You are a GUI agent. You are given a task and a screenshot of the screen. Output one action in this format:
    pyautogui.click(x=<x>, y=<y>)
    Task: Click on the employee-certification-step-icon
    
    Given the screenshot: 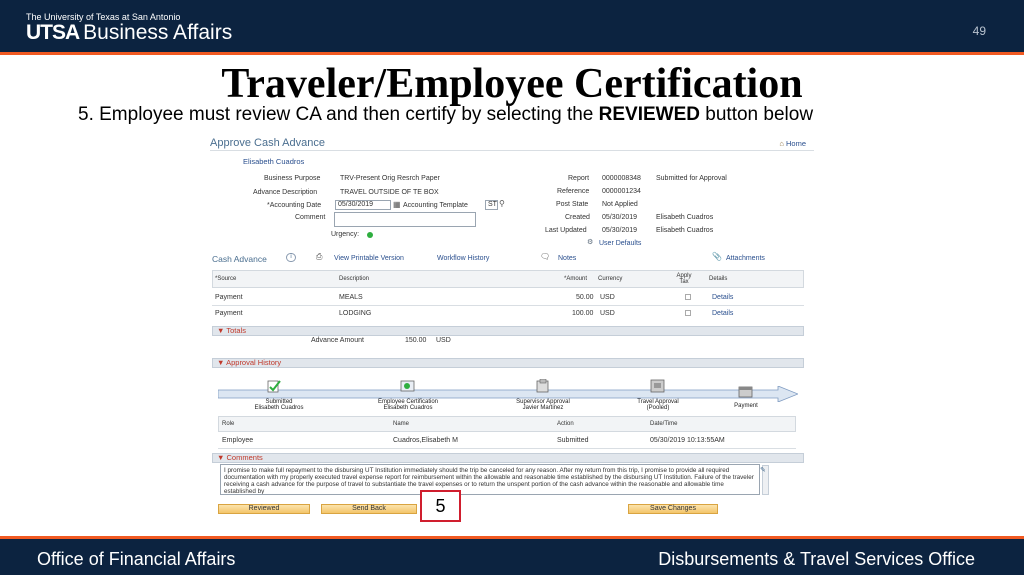 What is the action you would take?
    pyautogui.click(x=407, y=386)
    